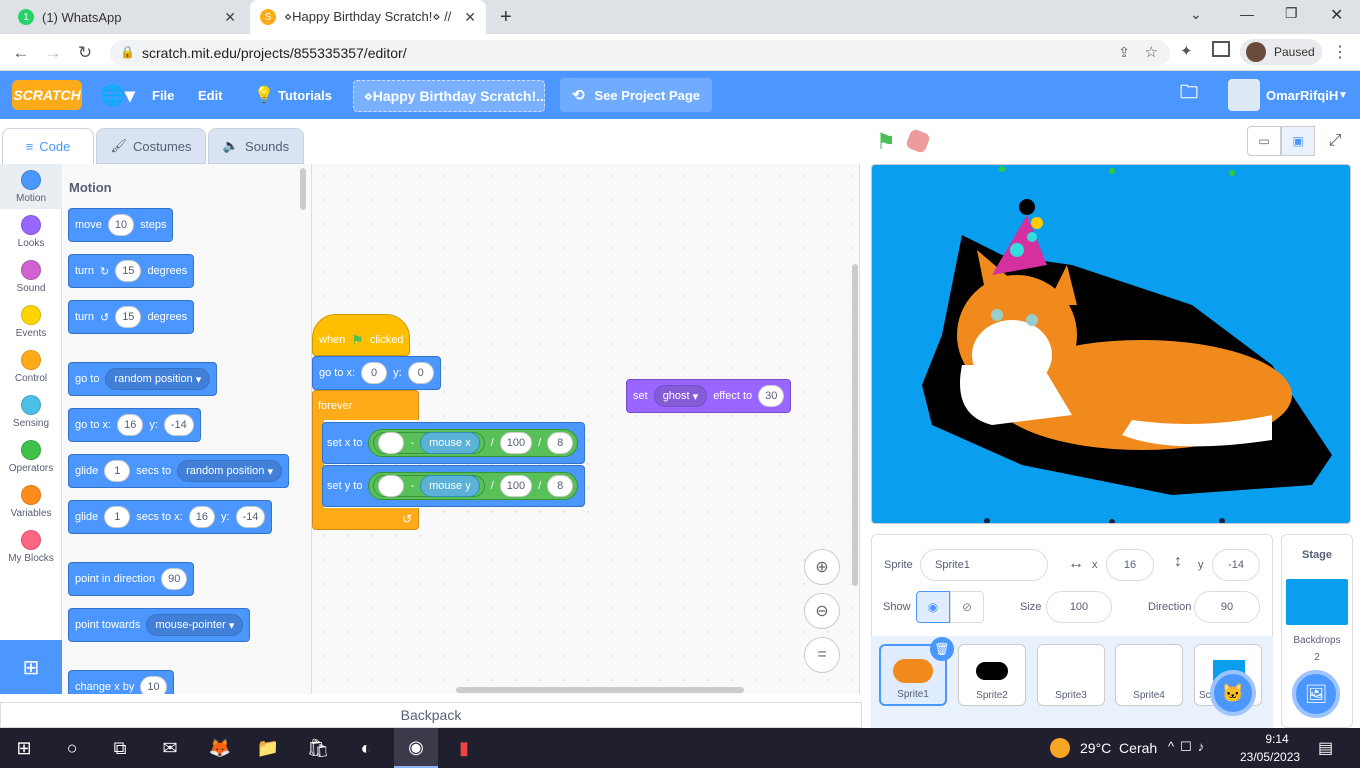 The height and width of the screenshot is (768, 1360). I want to click on block-dropdown: random position ▾, so click(158, 379).